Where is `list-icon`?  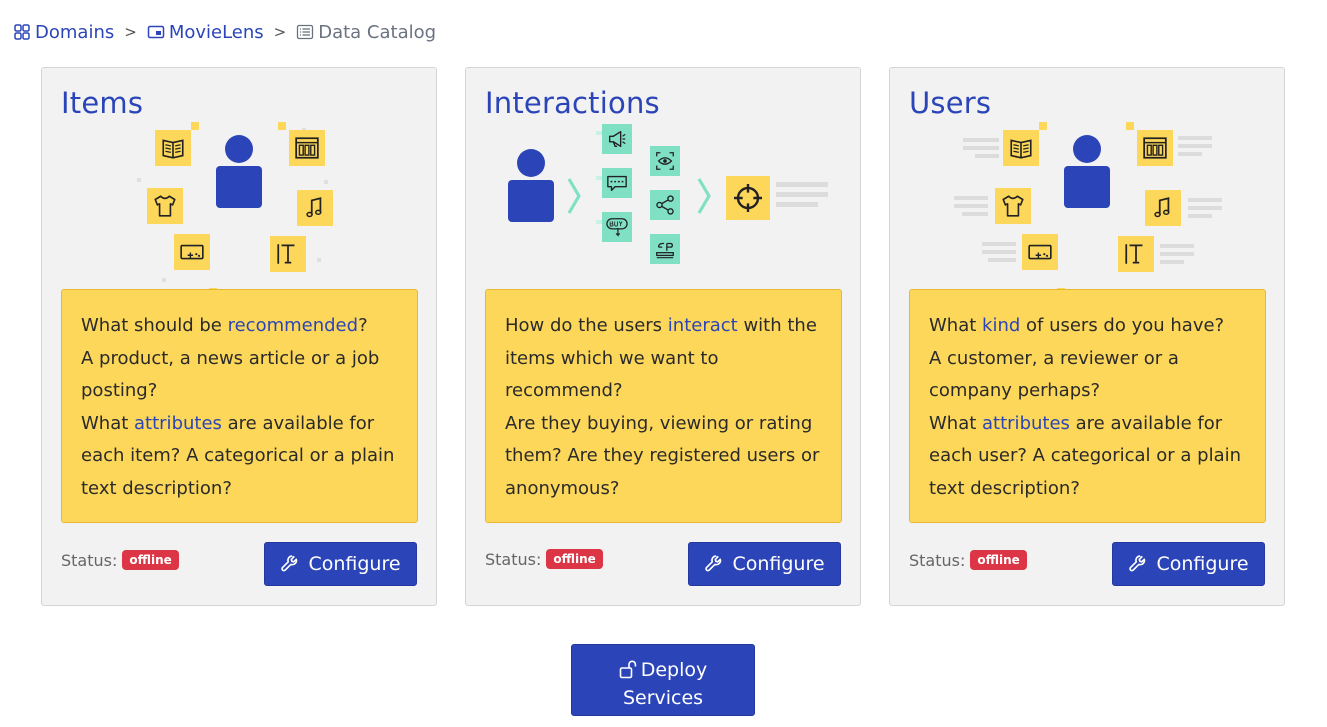
list-icon is located at coordinates (305, 32).